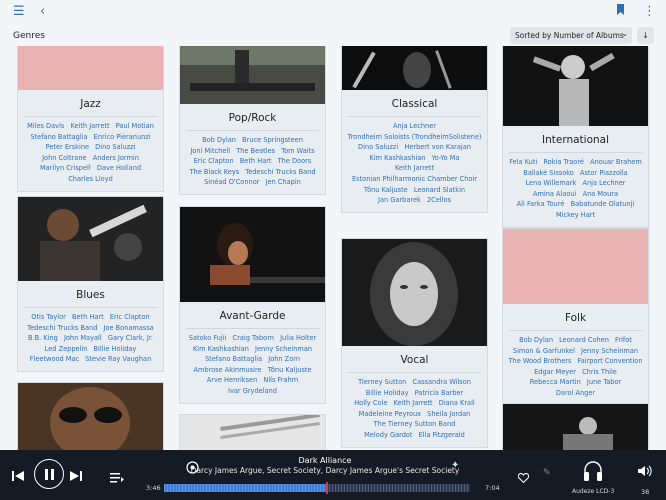 The image size is (666, 500). Describe the element at coordinates (227, 370) in the screenshot. I see `artist-link: Ambrose Akinmusire` at that location.